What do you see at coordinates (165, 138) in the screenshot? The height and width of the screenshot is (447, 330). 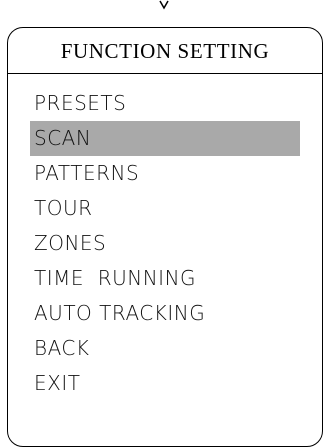 I see `menu-item-scan: SCAN` at bounding box center [165, 138].